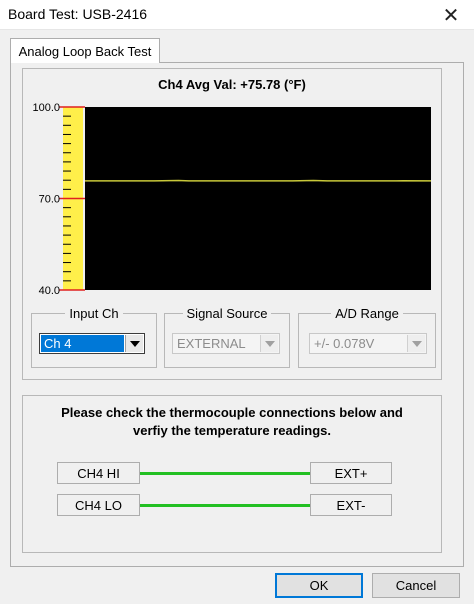 This screenshot has height=604, width=474. I want to click on tab-analog-loop-back-test: Analog Loop Back Test, so click(85, 50).